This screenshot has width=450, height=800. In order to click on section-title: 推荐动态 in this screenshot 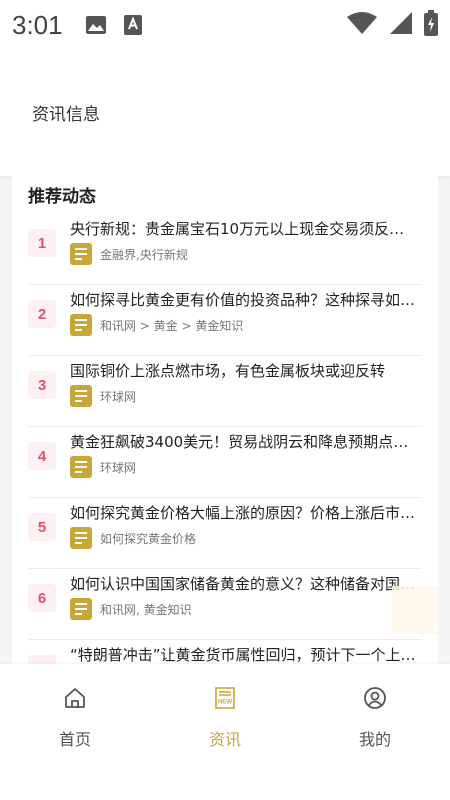, I will do `click(62, 197)`.